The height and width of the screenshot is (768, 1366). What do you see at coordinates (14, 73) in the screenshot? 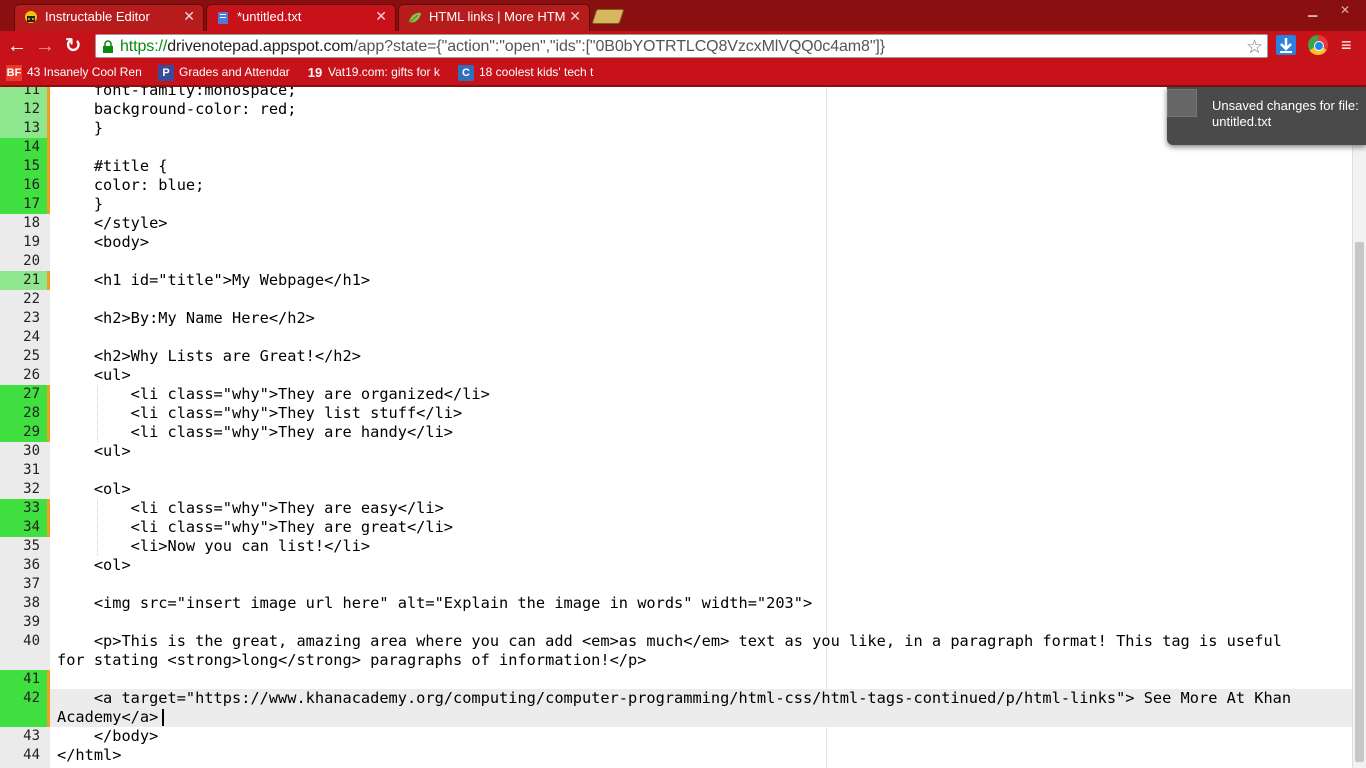
I see `buzzfeed-icon: BF` at bounding box center [14, 73].